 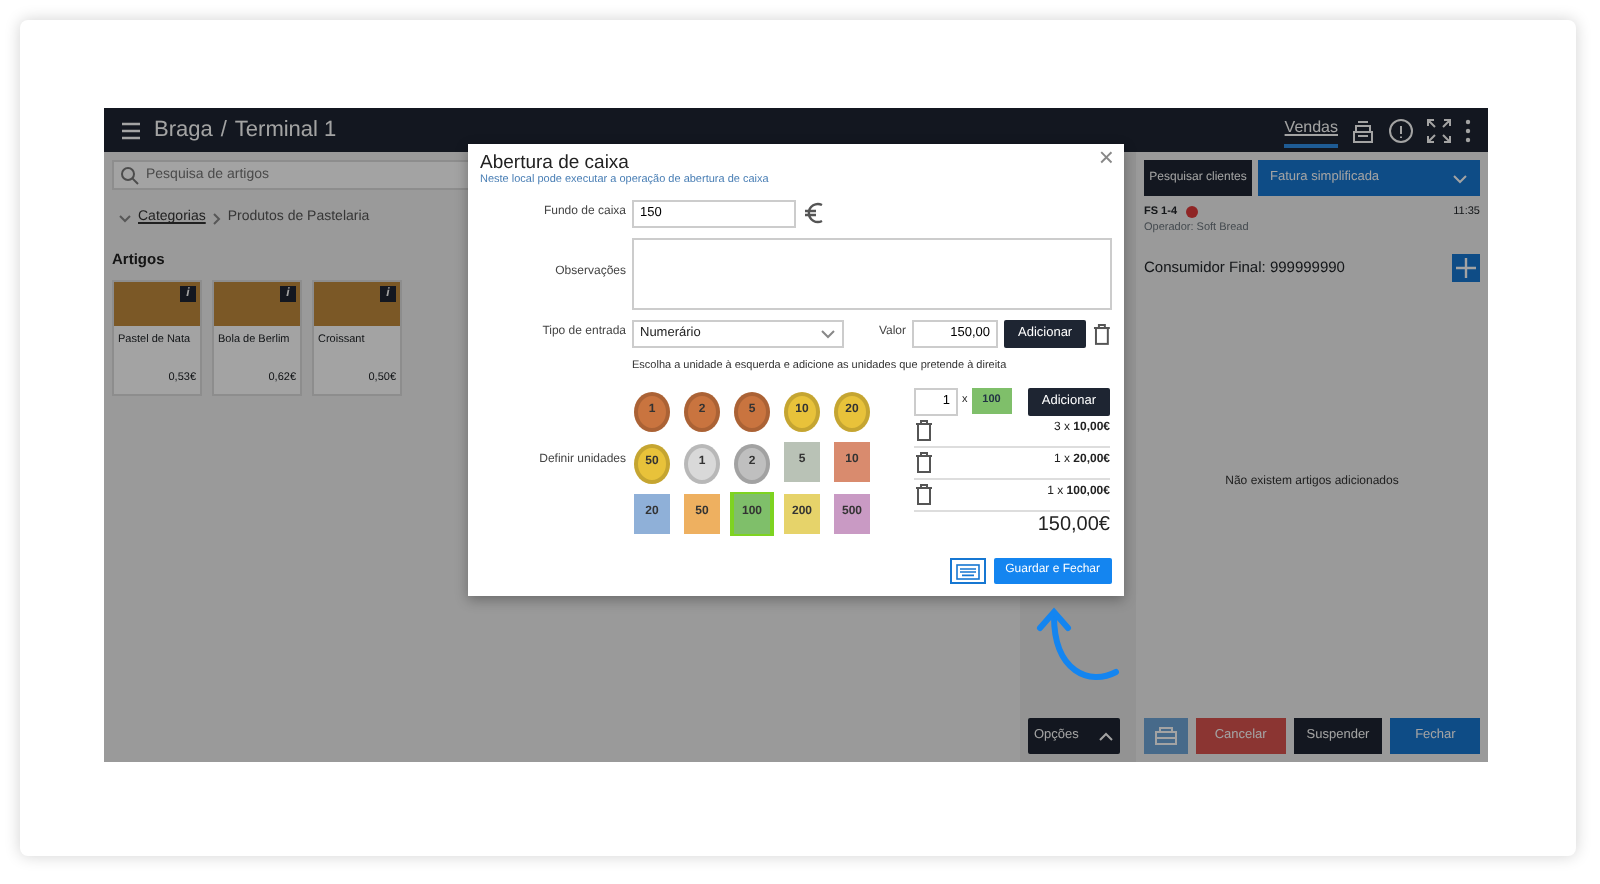 What do you see at coordinates (554, 163) in the screenshot?
I see `modal-title: Abertura de caixa` at bounding box center [554, 163].